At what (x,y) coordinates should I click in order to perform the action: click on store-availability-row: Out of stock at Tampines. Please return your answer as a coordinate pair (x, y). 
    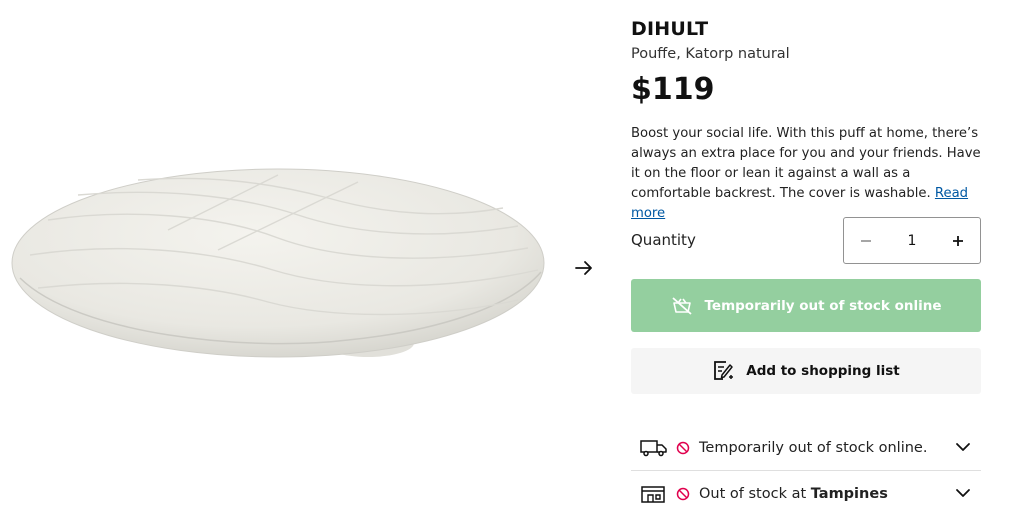
    Looking at the image, I should click on (806, 494).